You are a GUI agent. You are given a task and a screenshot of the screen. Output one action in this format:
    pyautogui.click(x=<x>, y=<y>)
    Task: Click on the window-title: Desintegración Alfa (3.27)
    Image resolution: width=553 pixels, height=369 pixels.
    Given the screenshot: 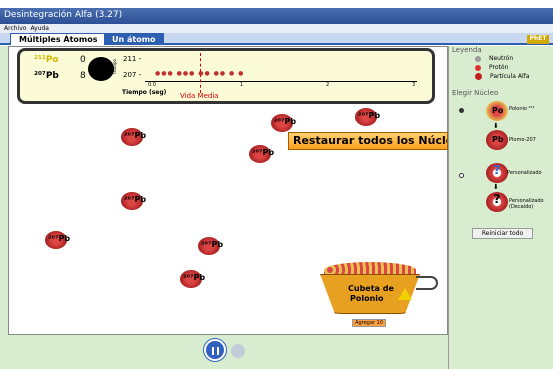 What is the action you would take?
    pyautogui.click(x=63, y=15)
    